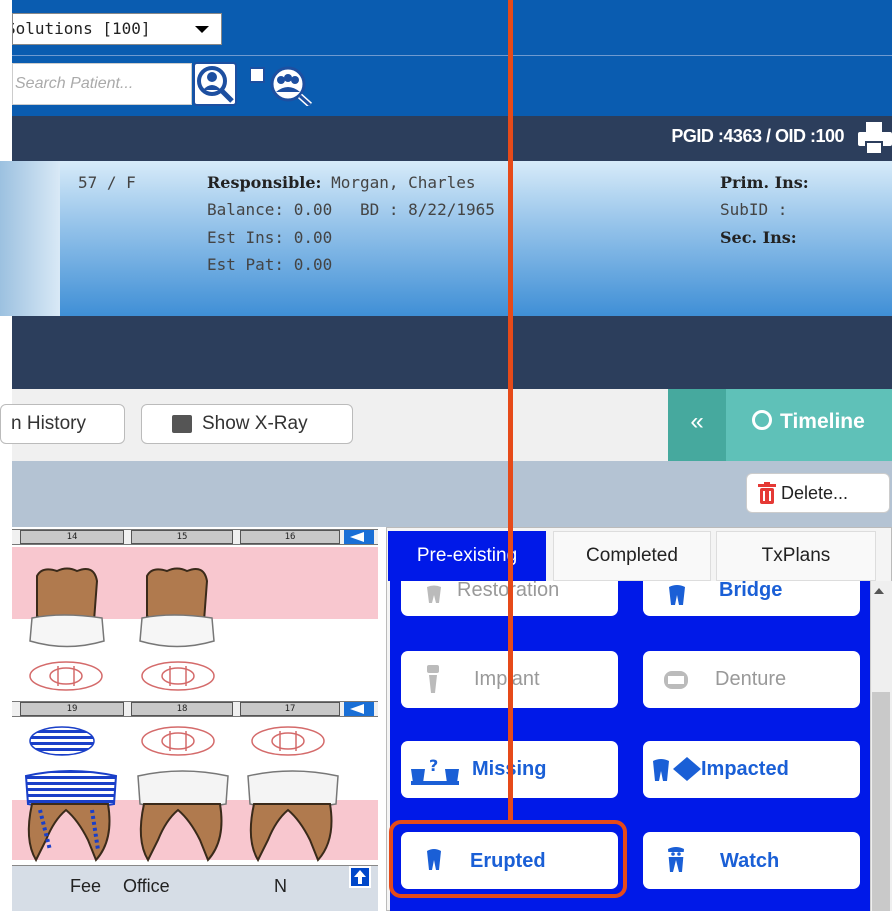 The width and height of the screenshot is (892, 911). What do you see at coordinates (270, 237) in the screenshot?
I see `est-ins: Est Ins: 0.00` at bounding box center [270, 237].